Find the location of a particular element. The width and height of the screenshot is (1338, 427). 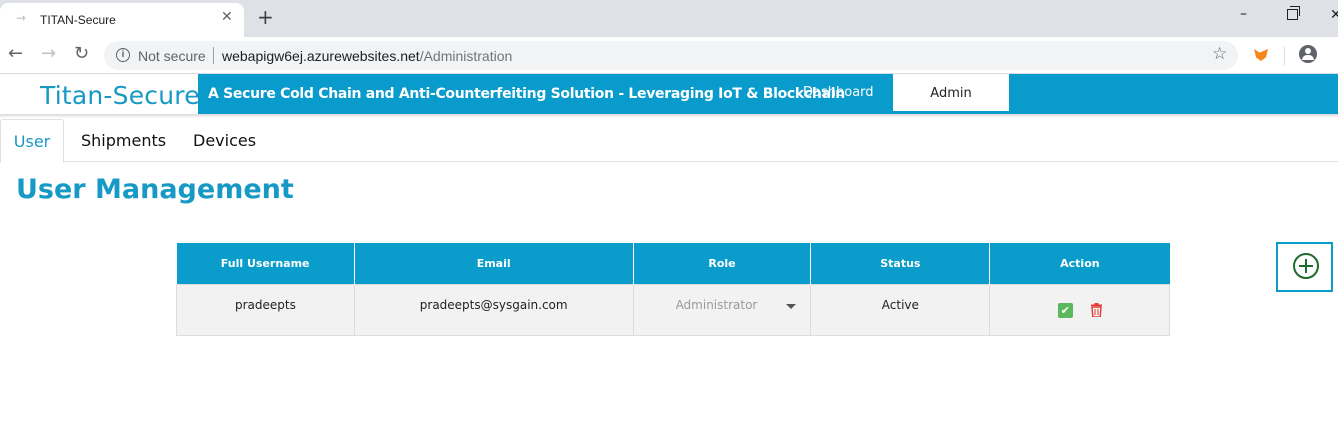

role-select: Administrator is located at coordinates (722, 309).